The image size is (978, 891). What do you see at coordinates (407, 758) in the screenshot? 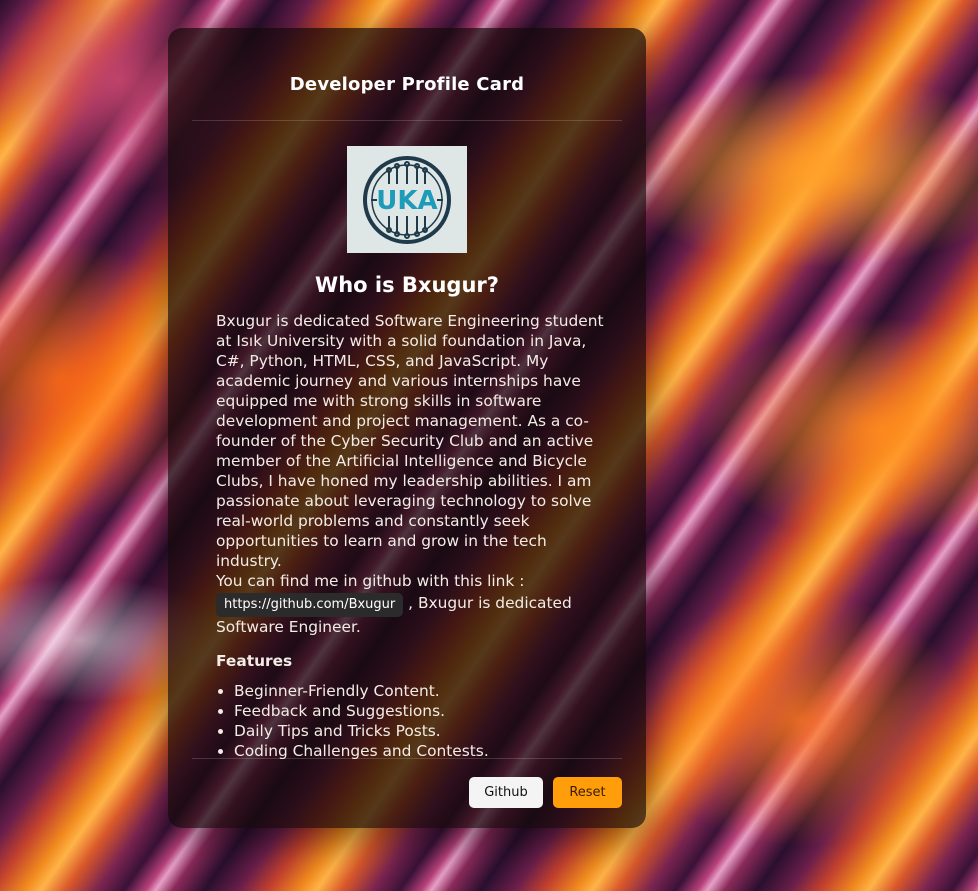
I see `footer-divider` at bounding box center [407, 758].